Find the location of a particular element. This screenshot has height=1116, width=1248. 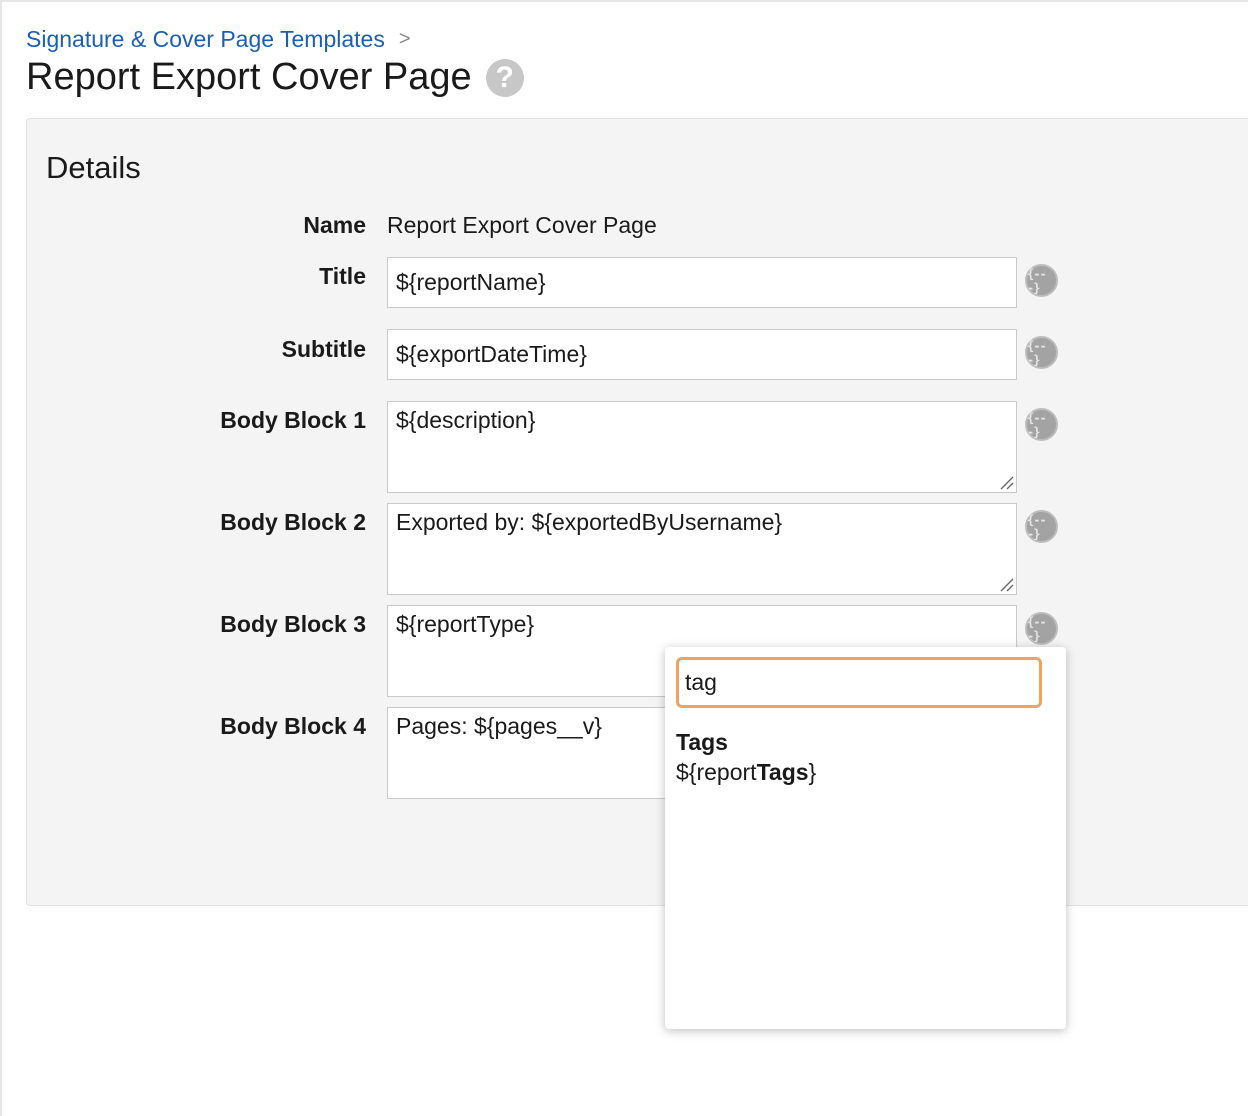

token-group-label: Tags is located at coordinates (702, 742).